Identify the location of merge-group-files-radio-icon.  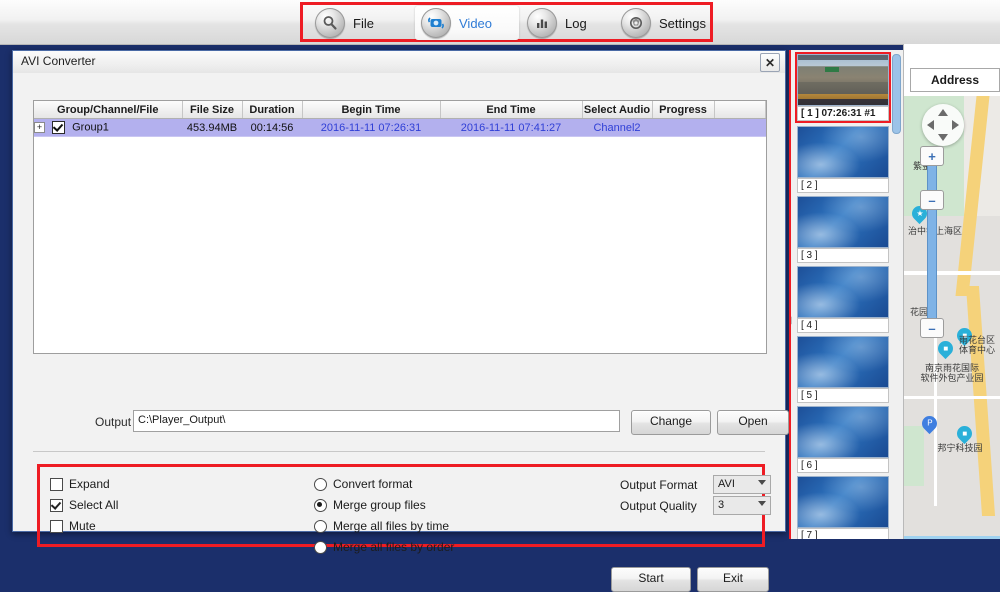
(320, 505).